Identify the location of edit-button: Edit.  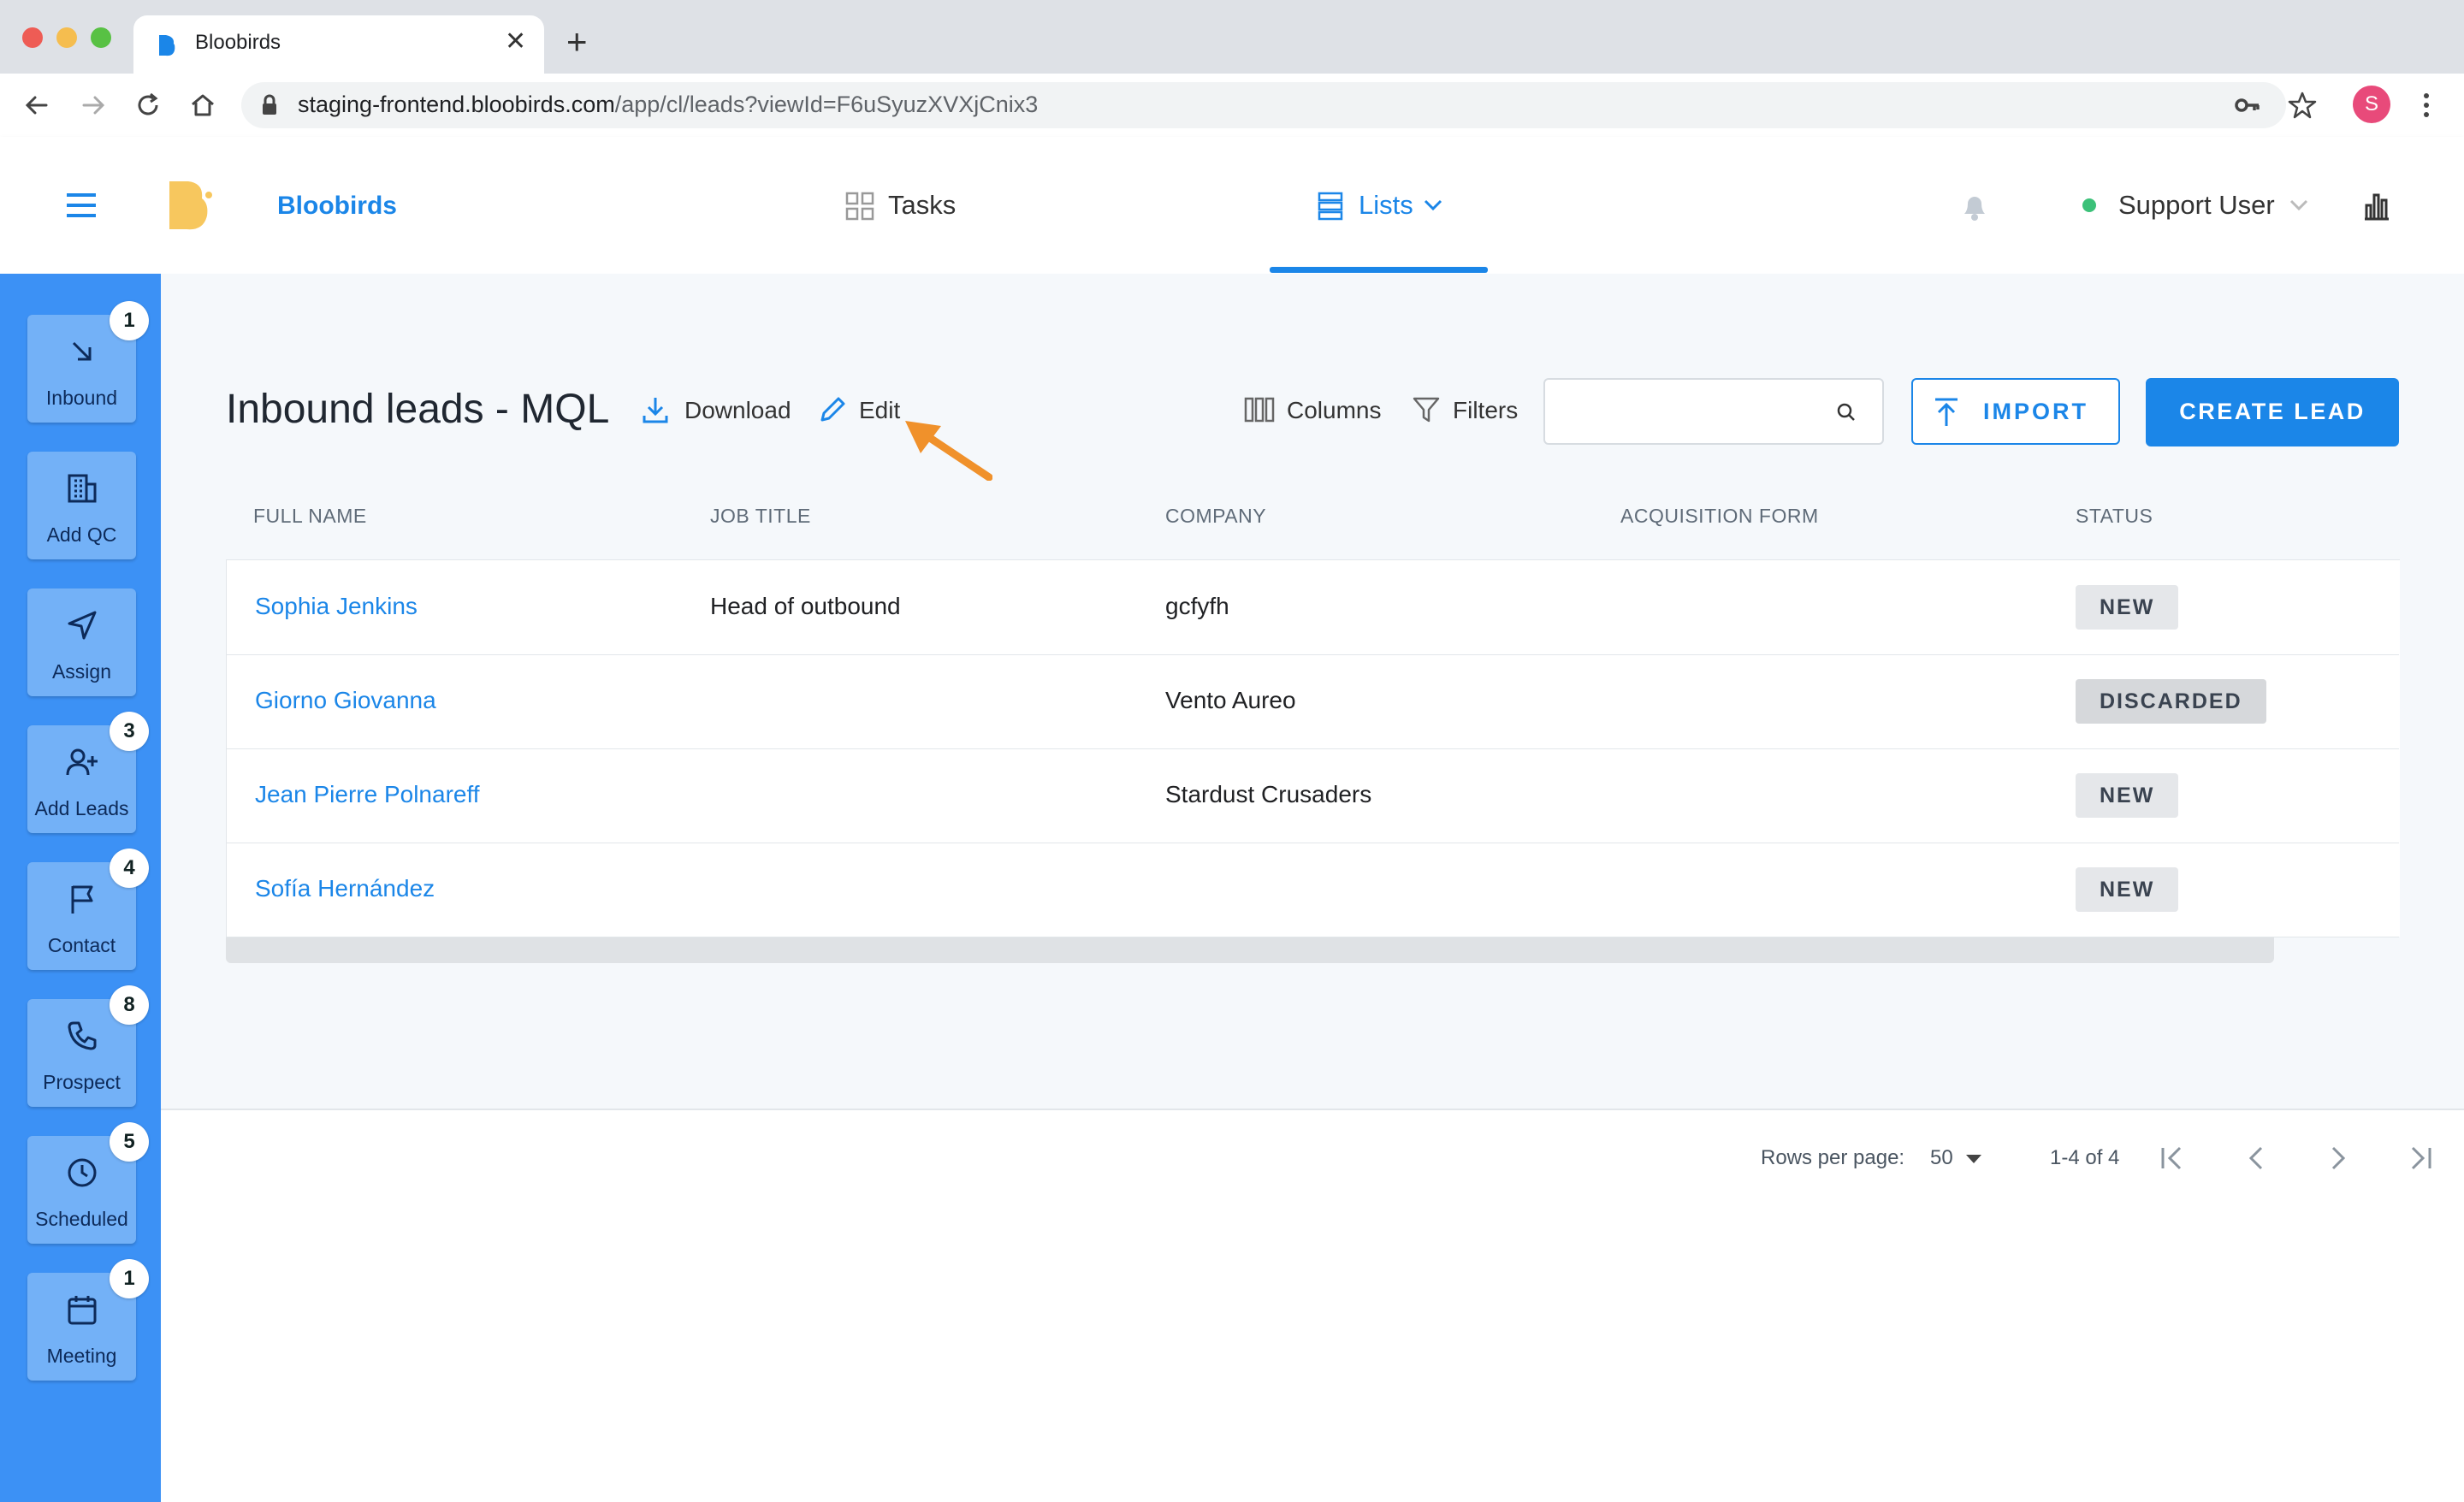
(879, 410).